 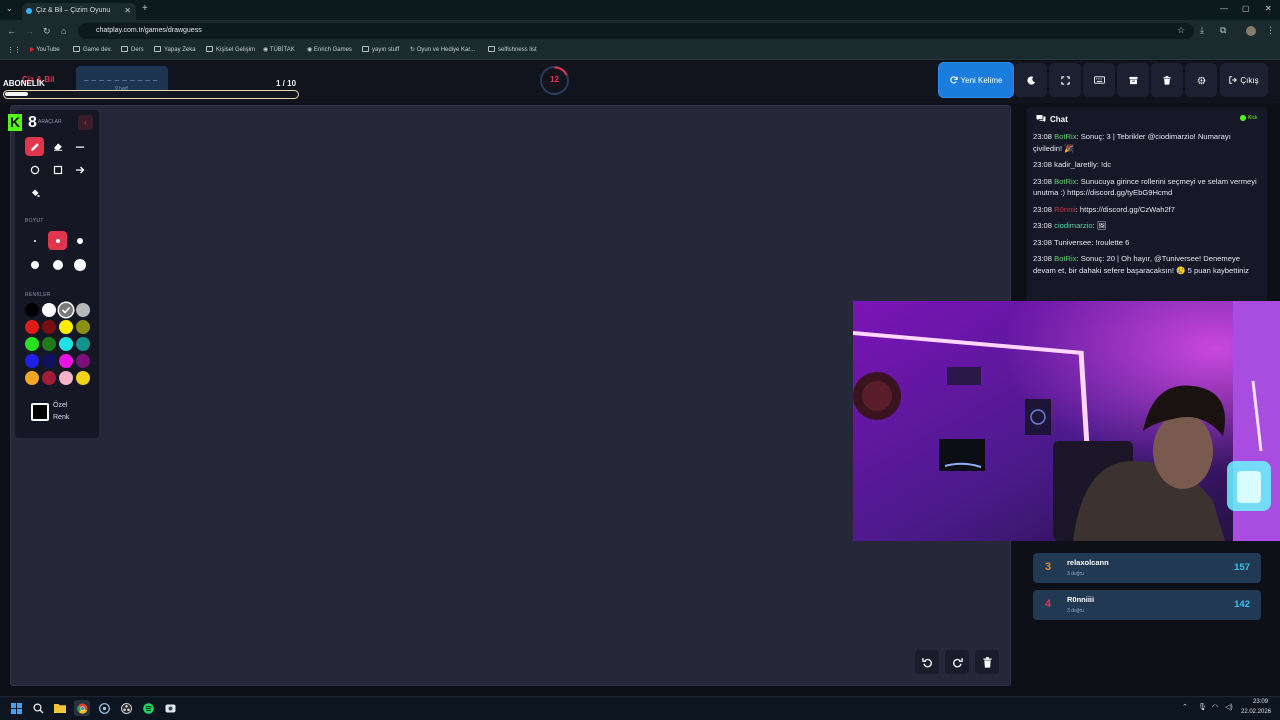 I want to click on start-menu-icon, so click(x=16, y=708).